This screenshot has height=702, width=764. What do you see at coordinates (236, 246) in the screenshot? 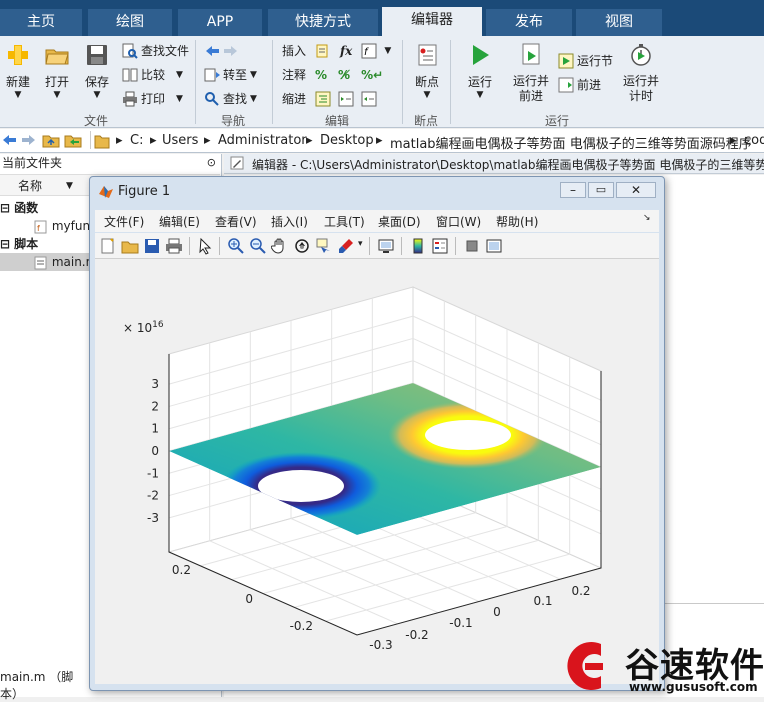
I see `zoom-in-icon` at bounding box center [236, 246].